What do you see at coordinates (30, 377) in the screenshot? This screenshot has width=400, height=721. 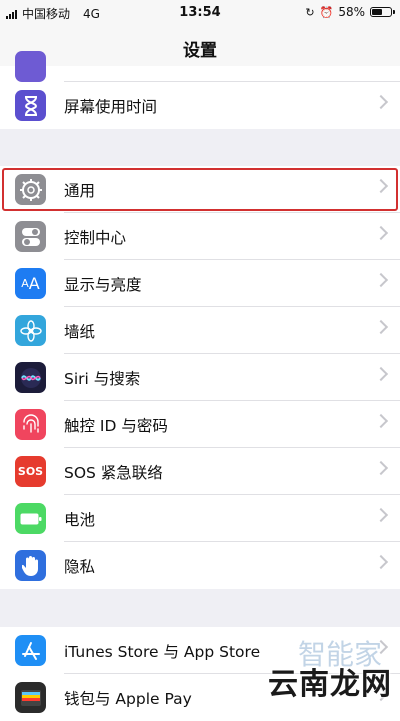 I see `siri-icon` at bounding box center [30, 377].